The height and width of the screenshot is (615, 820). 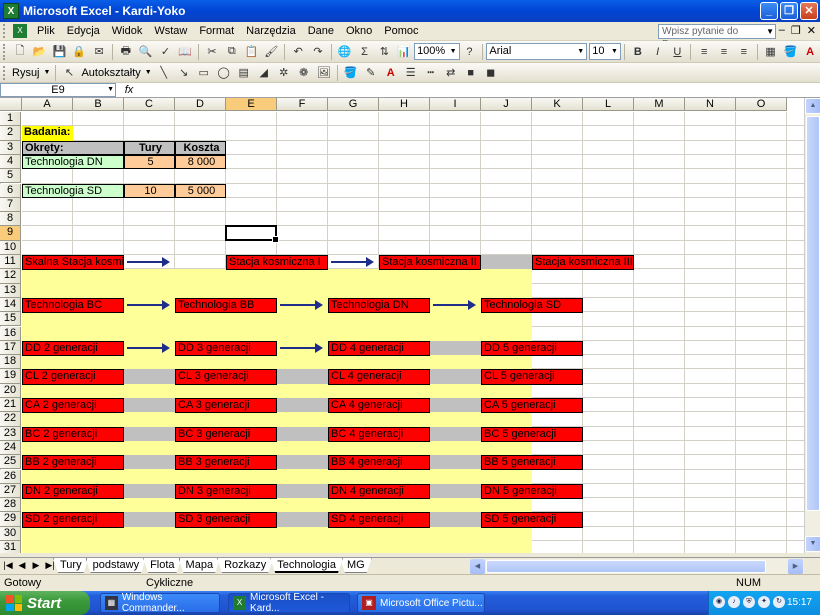 What do you see at coordinates (73, 463) in the screenshot?
I see `generation-box-bb: BB 2 generacji` at bounding box center [73, 463].